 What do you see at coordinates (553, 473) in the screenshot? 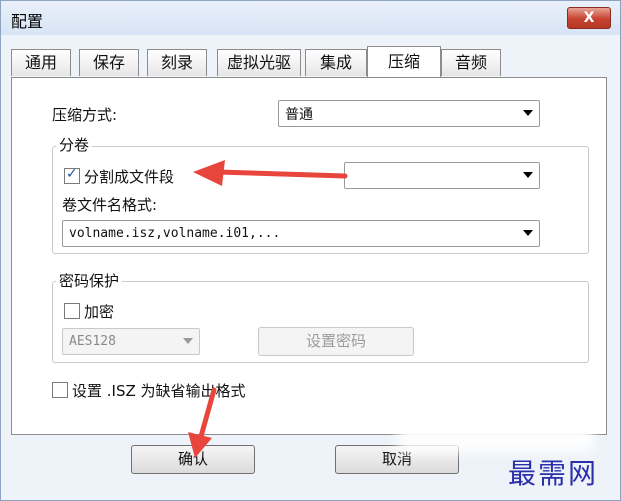
I see `site-watermark: 最需网` at bounding box center [553, 473].